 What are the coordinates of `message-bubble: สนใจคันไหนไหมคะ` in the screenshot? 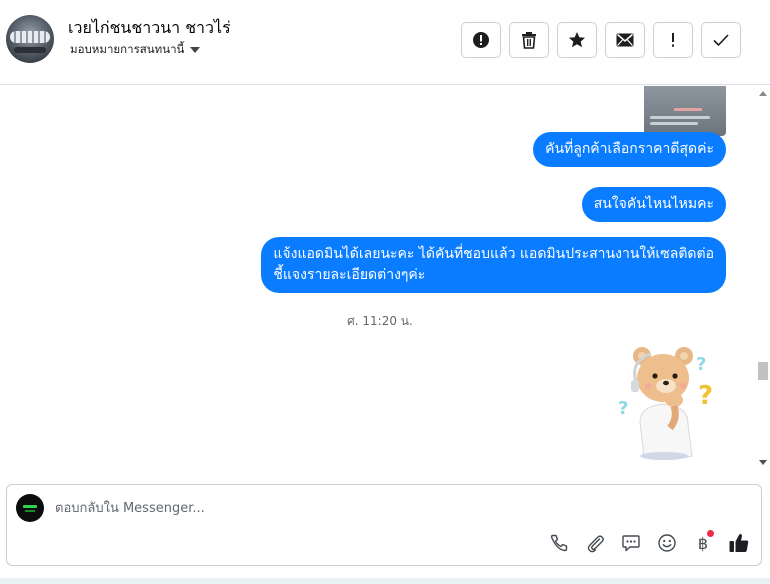 It's located at (653, 204).